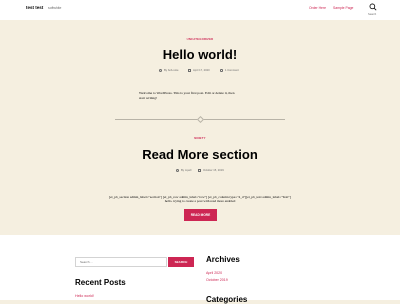 This screenshot has width=400, height=304. What do you see at coordinates (373, 7) in the screenshot?
I see `search-icon` at bounding box center [373, 7].